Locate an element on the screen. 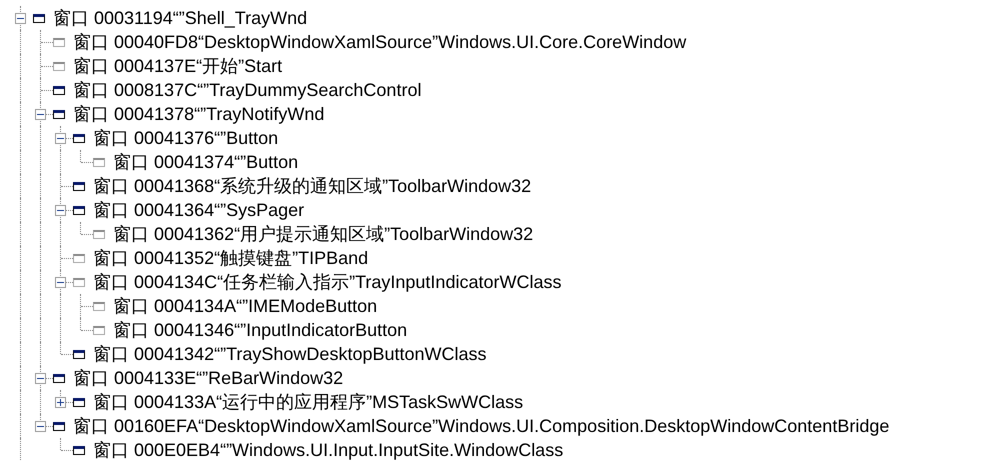 The width and height of the screenshot is (984, 461). tree-item-label: 窗口 0008137C“”TrayDummySearchControl is located at coordinates (247, 90).